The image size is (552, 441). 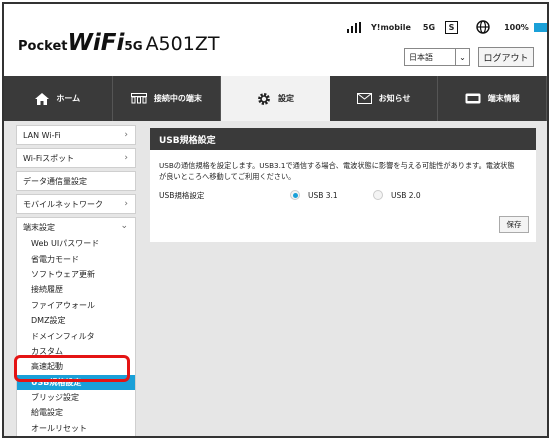 I want to click on tab-home-label: ホーム, so click(x=68, y=98).